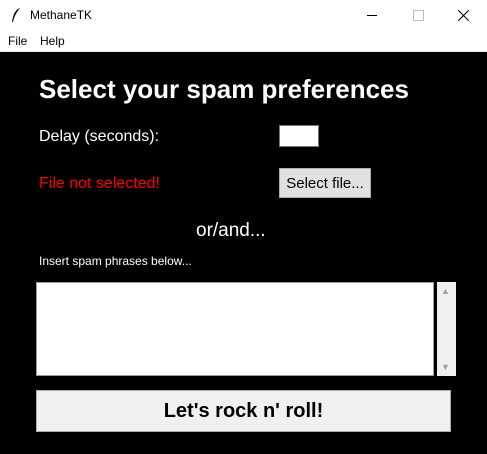 Image resolution: width=487 pixels, height=454 pixels. I want to click on start-spam-button: Let's rock n' roll!, so click(243, 411).